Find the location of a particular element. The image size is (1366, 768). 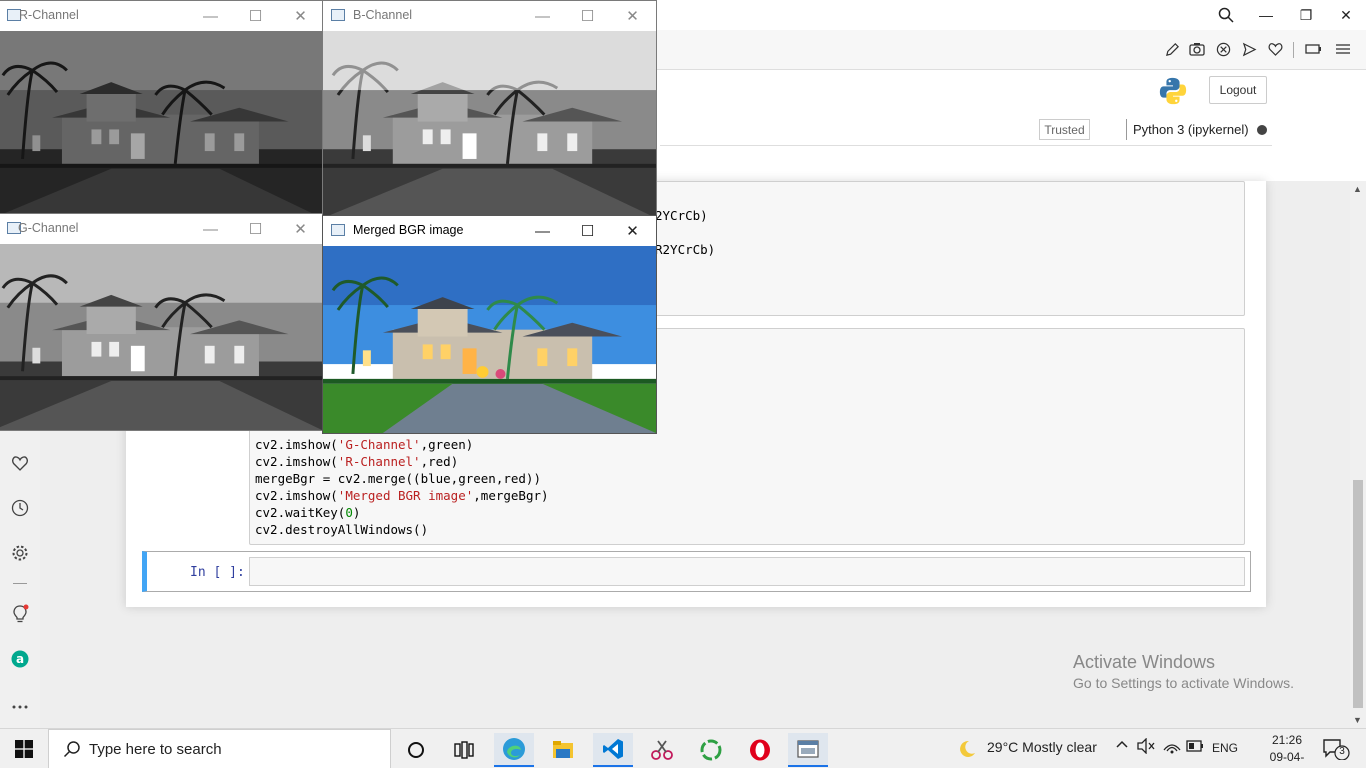

battery-icon is located at coordinates (1313, 49).